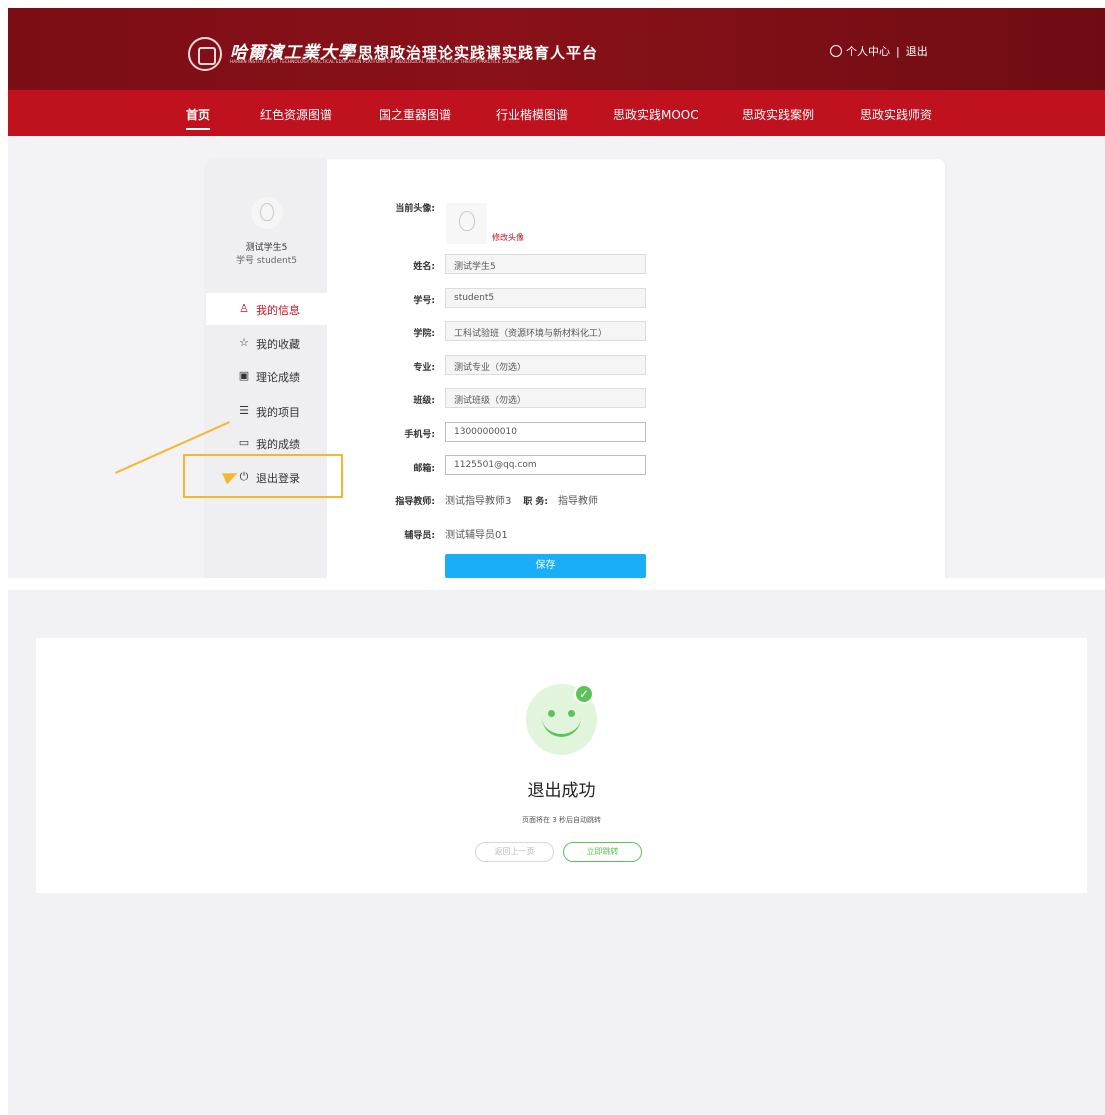  What do you see at coordinates (545, 465) in the screenshot?
I see `email-field: 1125501@qq.com` at bounding box center [545, 465].